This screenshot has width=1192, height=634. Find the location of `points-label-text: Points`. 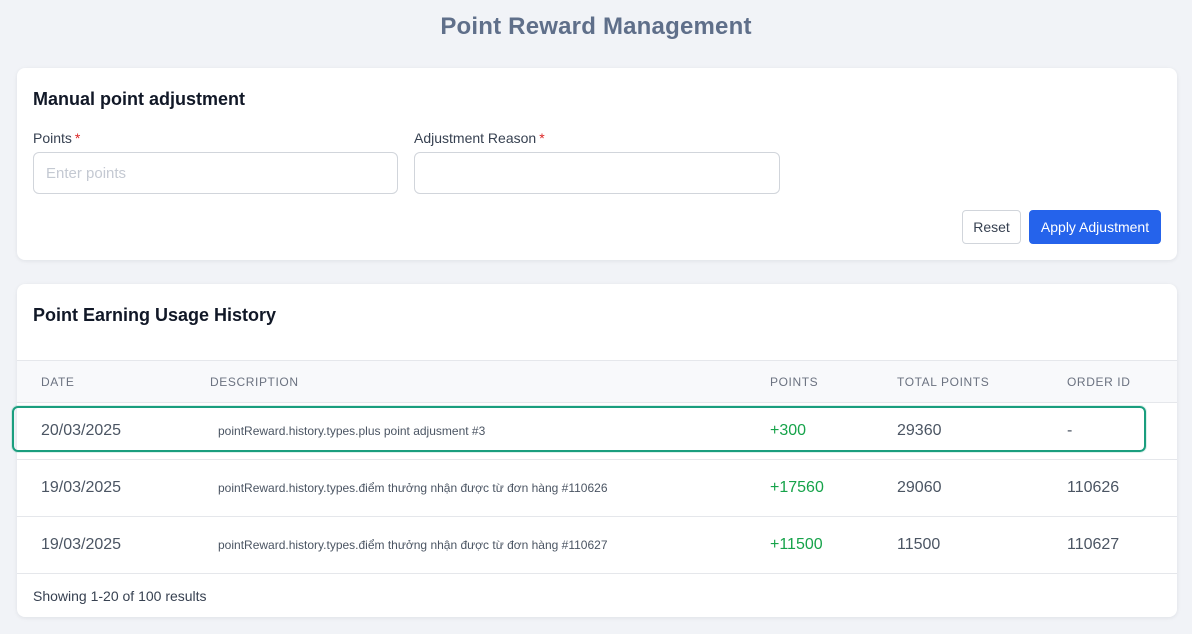

points-label-text: Points is located at coordinates (52, 138).